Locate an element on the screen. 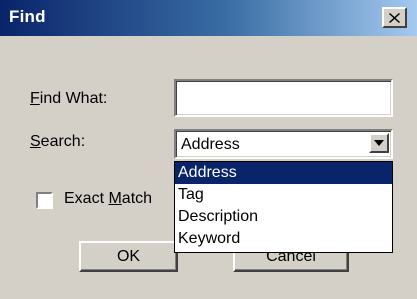  chevron-down-icon is located at coordinates (379, 143).